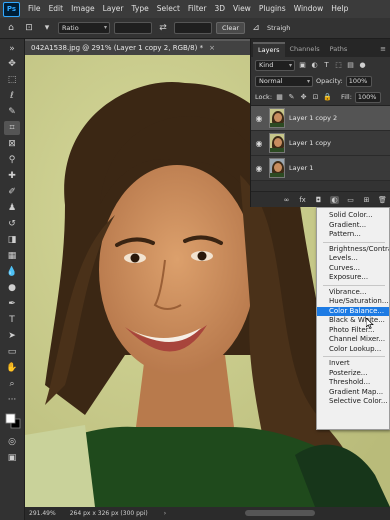  What do you see at coordinates (12, 288) in the screenshot?
I see `dodge-tool-icon: ●` at bounding box center [12, 288].